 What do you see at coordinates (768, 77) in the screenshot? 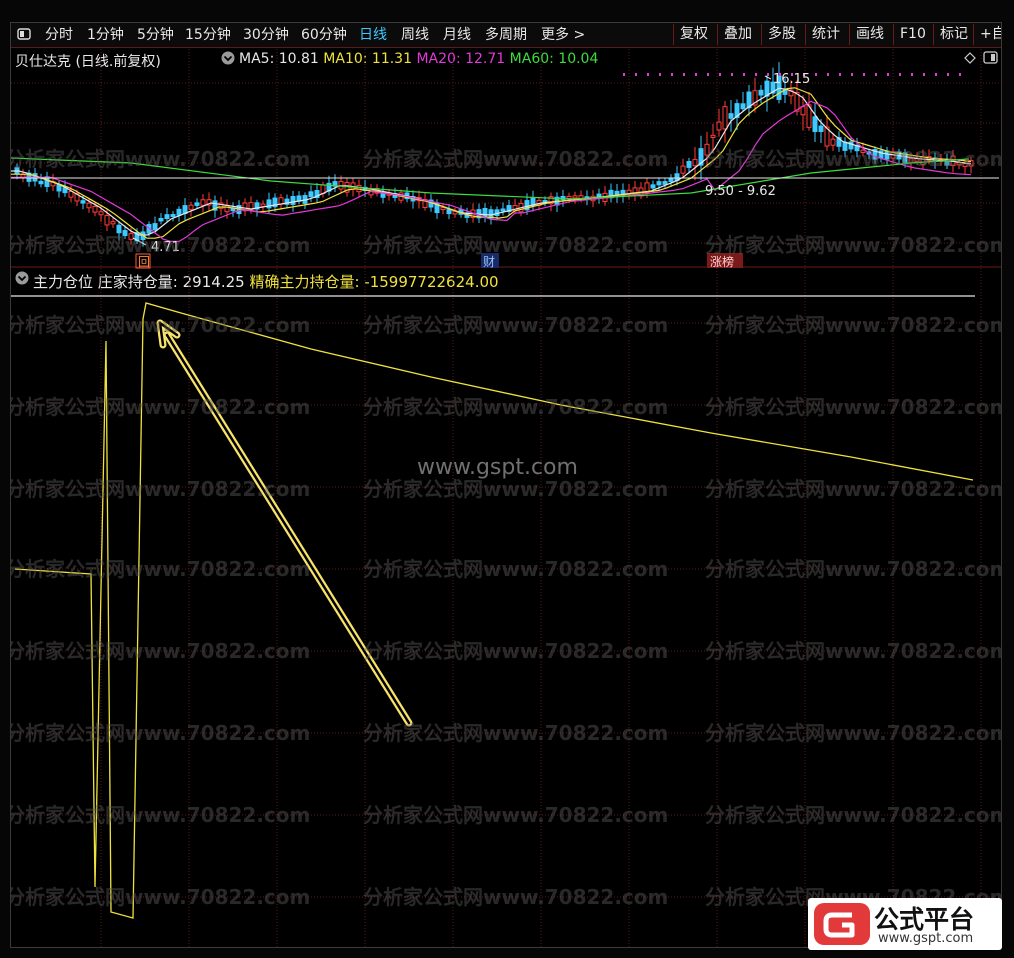
I see `high-pointer` at bounding box center [768, 77].